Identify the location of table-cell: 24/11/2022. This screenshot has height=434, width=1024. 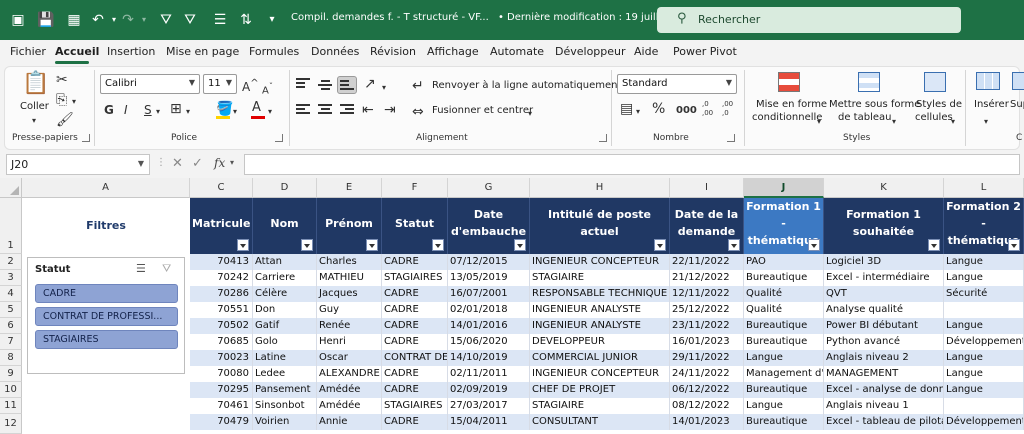
(707, 374).